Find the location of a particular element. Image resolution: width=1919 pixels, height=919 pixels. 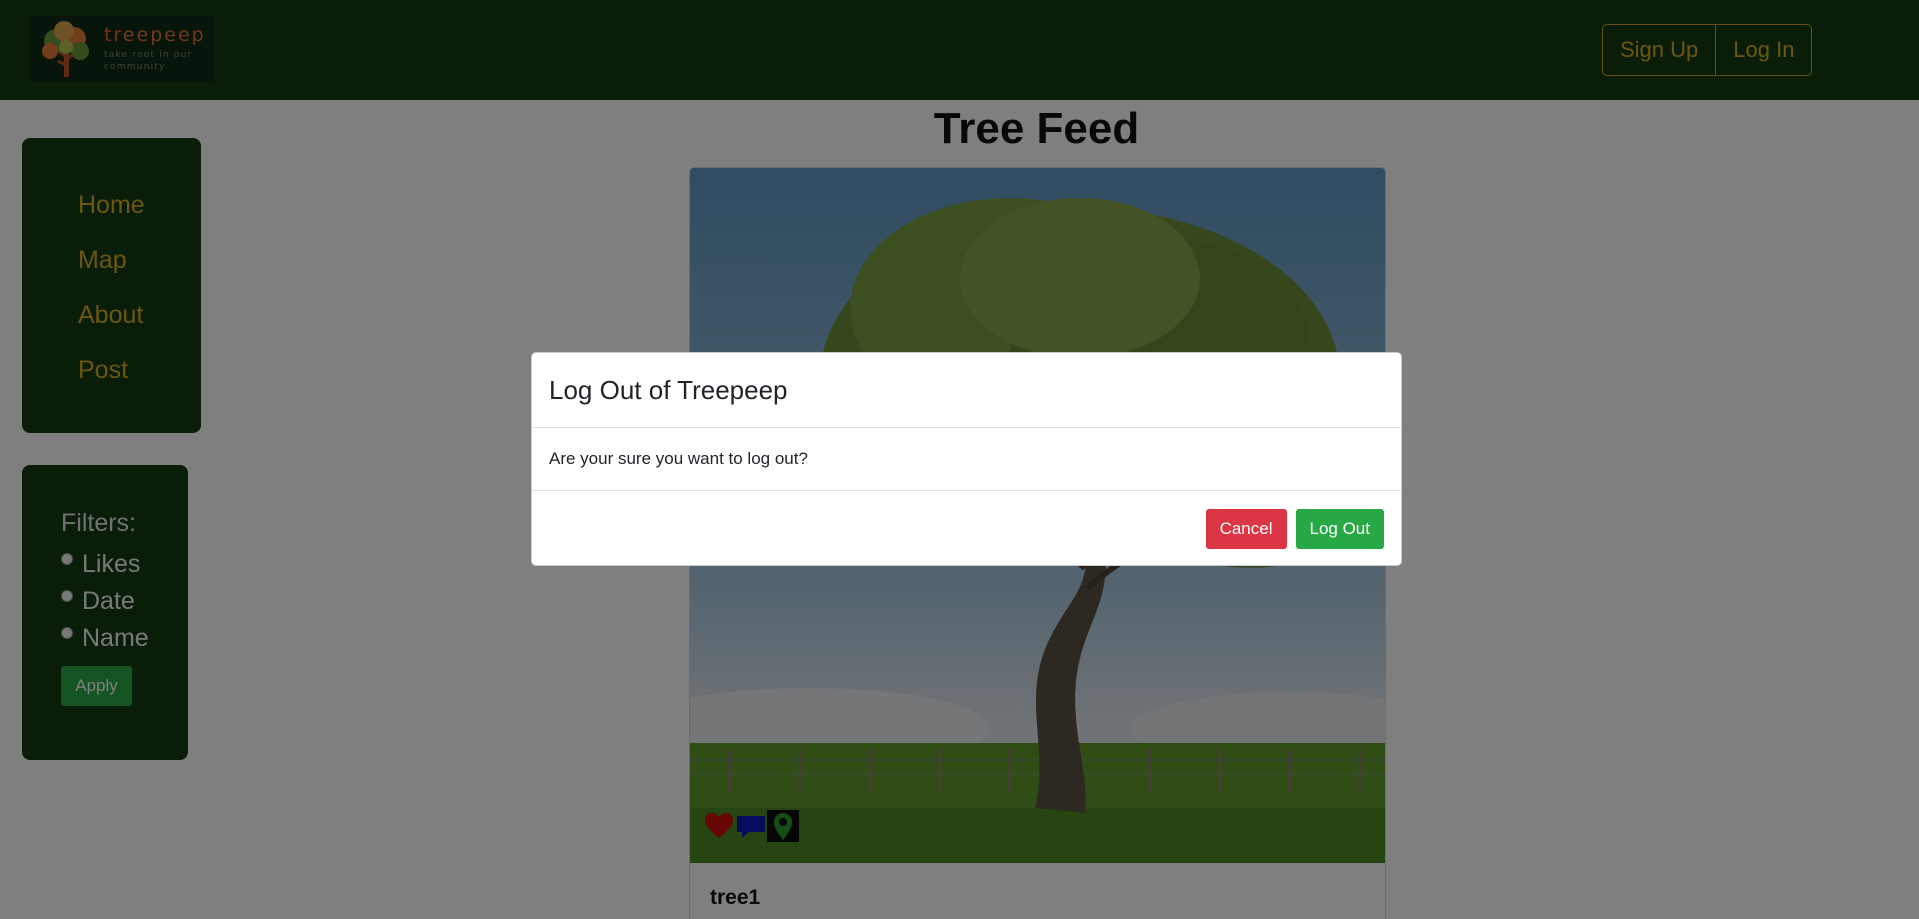

modal-title: Log Out of Treepeep is located at coordinates (668, 389).